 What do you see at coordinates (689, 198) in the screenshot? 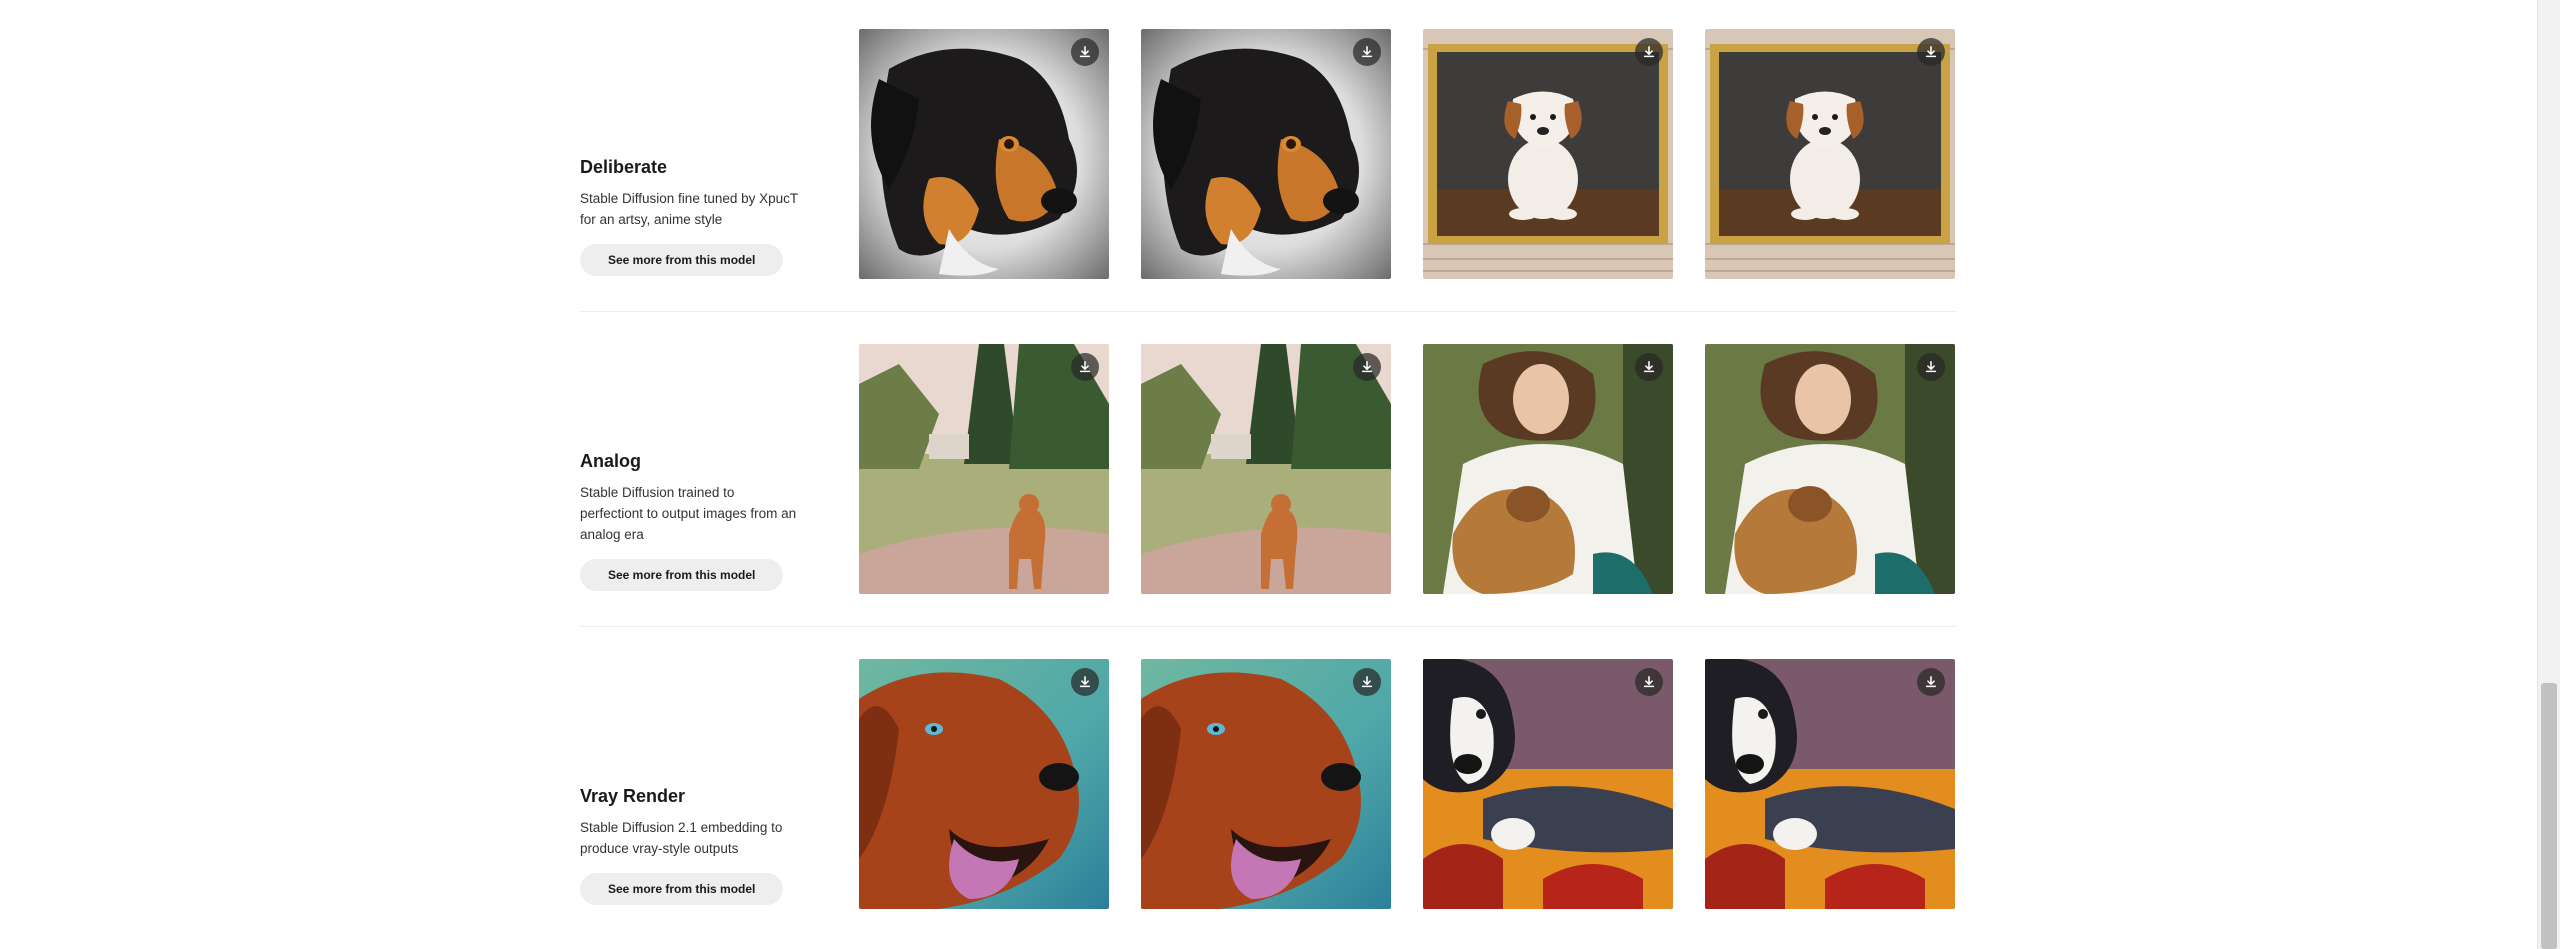
I see `description-line: Stable Diffusion fine tuned by XpucT` at bounding box center [689, 198].